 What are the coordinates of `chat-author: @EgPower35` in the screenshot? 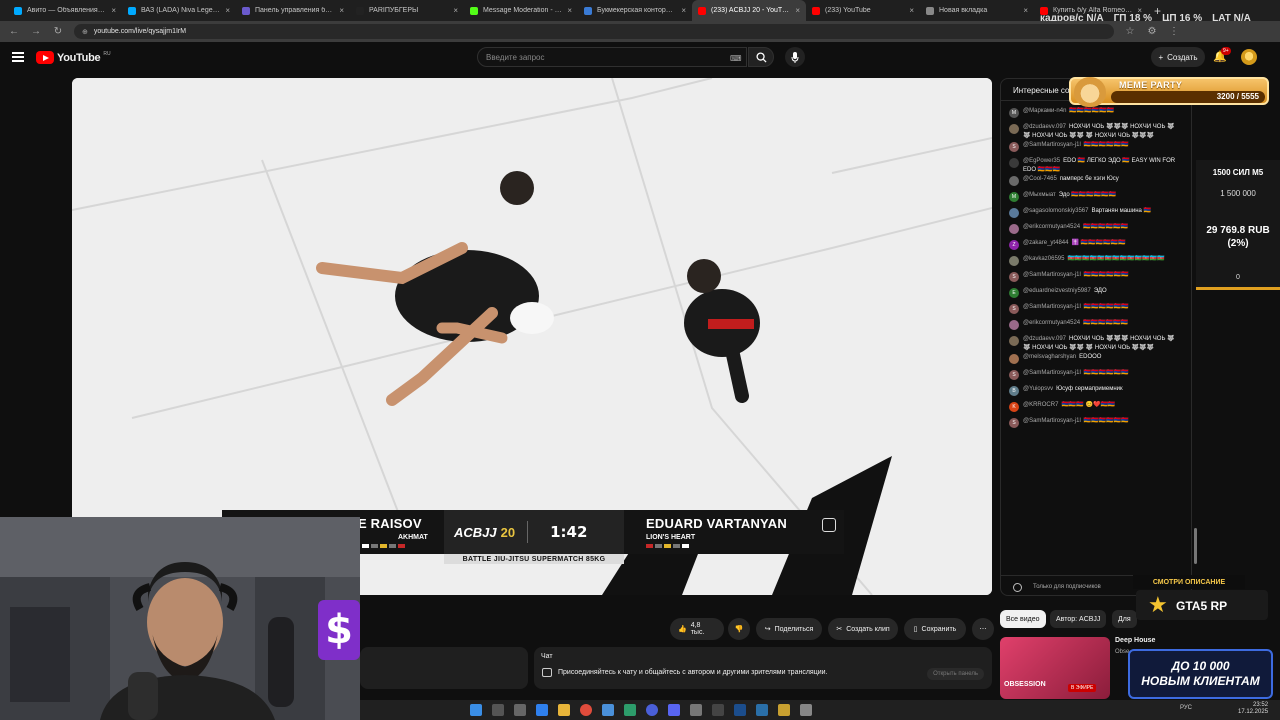 It's located at (1041, 161).